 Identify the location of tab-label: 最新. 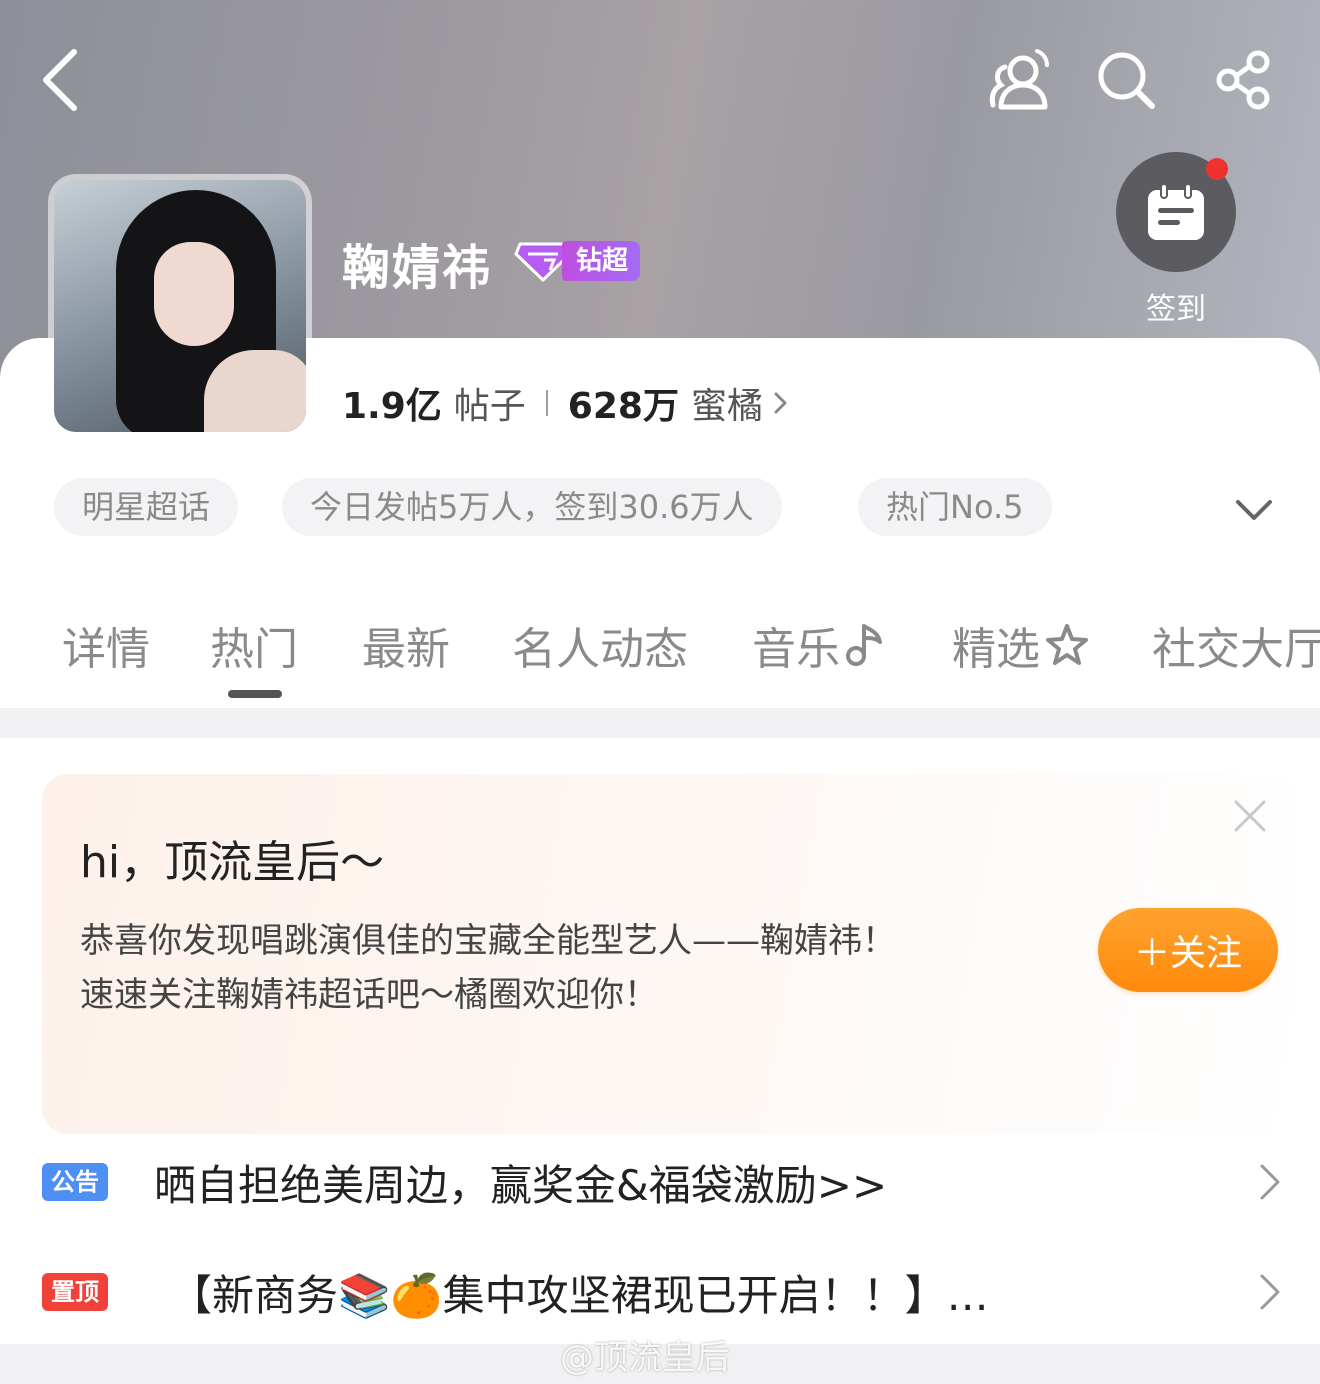
(406, 649).